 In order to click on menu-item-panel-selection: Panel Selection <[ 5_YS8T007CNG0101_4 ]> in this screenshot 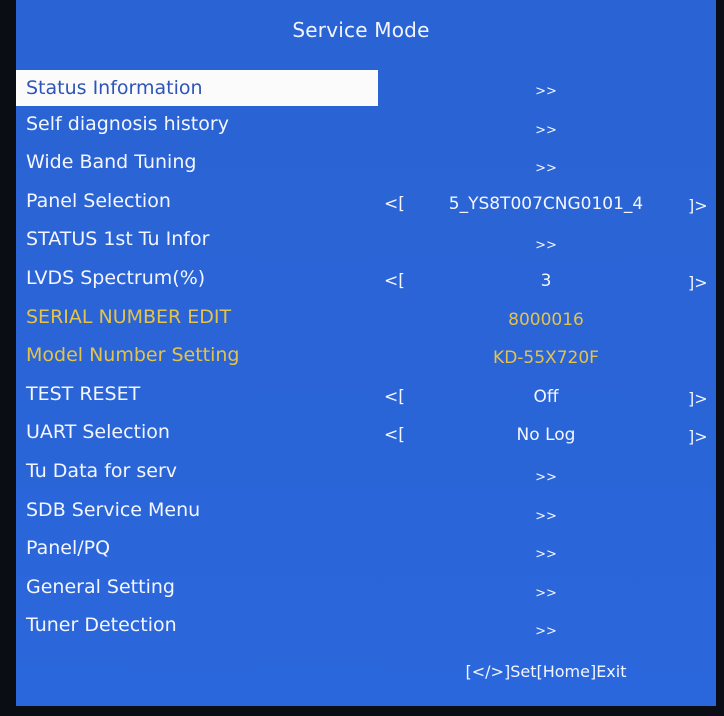, I will do `click(362, 207)`.